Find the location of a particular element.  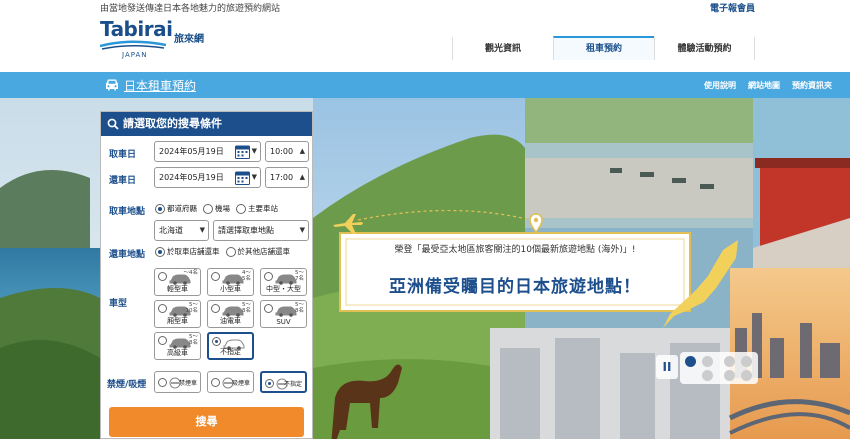

smoking-option-label: 不指定 is located at coordinates (292, 384).